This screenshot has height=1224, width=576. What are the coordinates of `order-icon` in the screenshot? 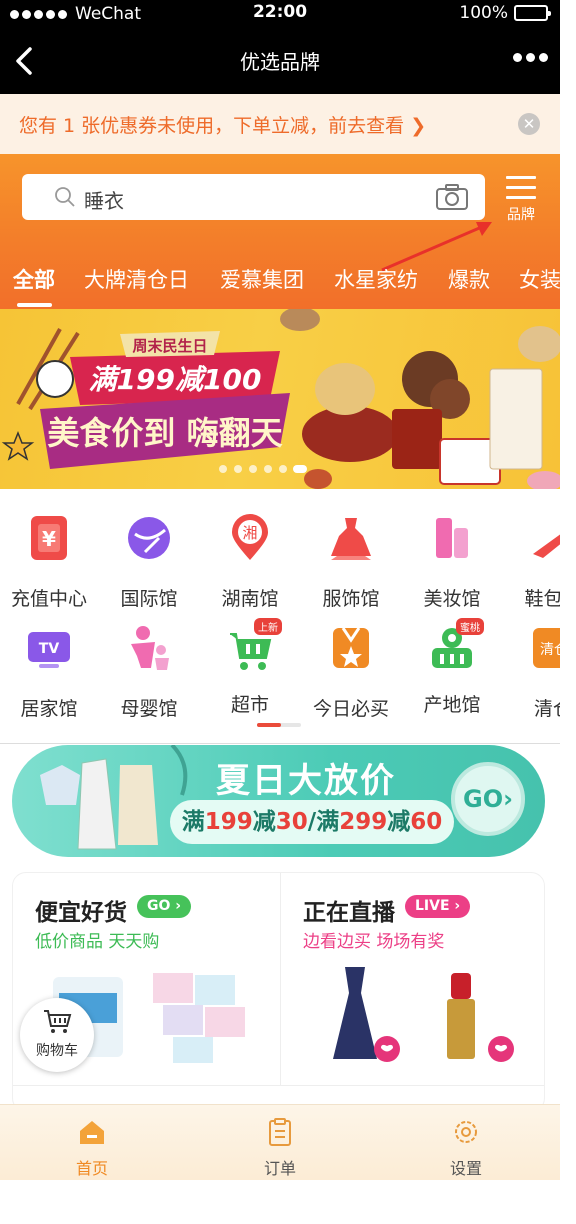 It's located at (280, 1132).